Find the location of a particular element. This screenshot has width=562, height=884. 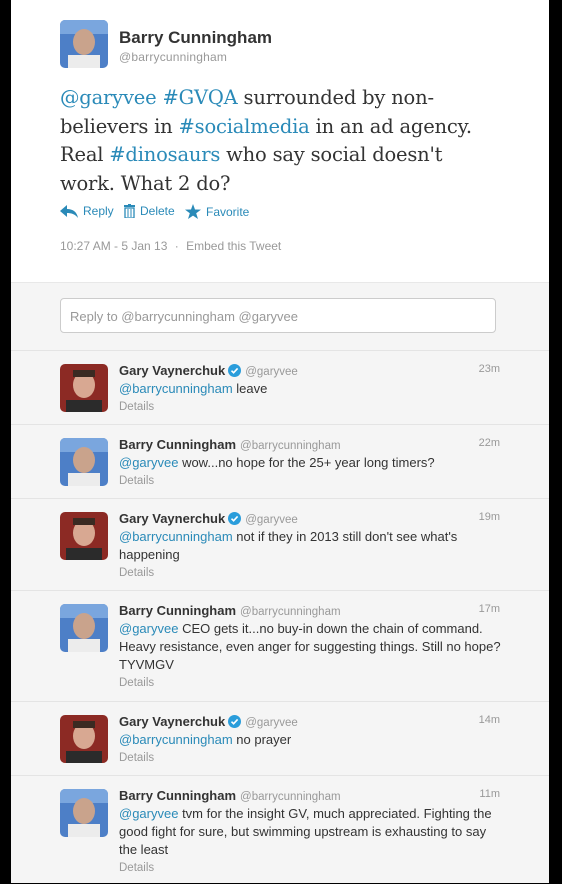

reply-time: 11m is located at coordinates (489, 794).